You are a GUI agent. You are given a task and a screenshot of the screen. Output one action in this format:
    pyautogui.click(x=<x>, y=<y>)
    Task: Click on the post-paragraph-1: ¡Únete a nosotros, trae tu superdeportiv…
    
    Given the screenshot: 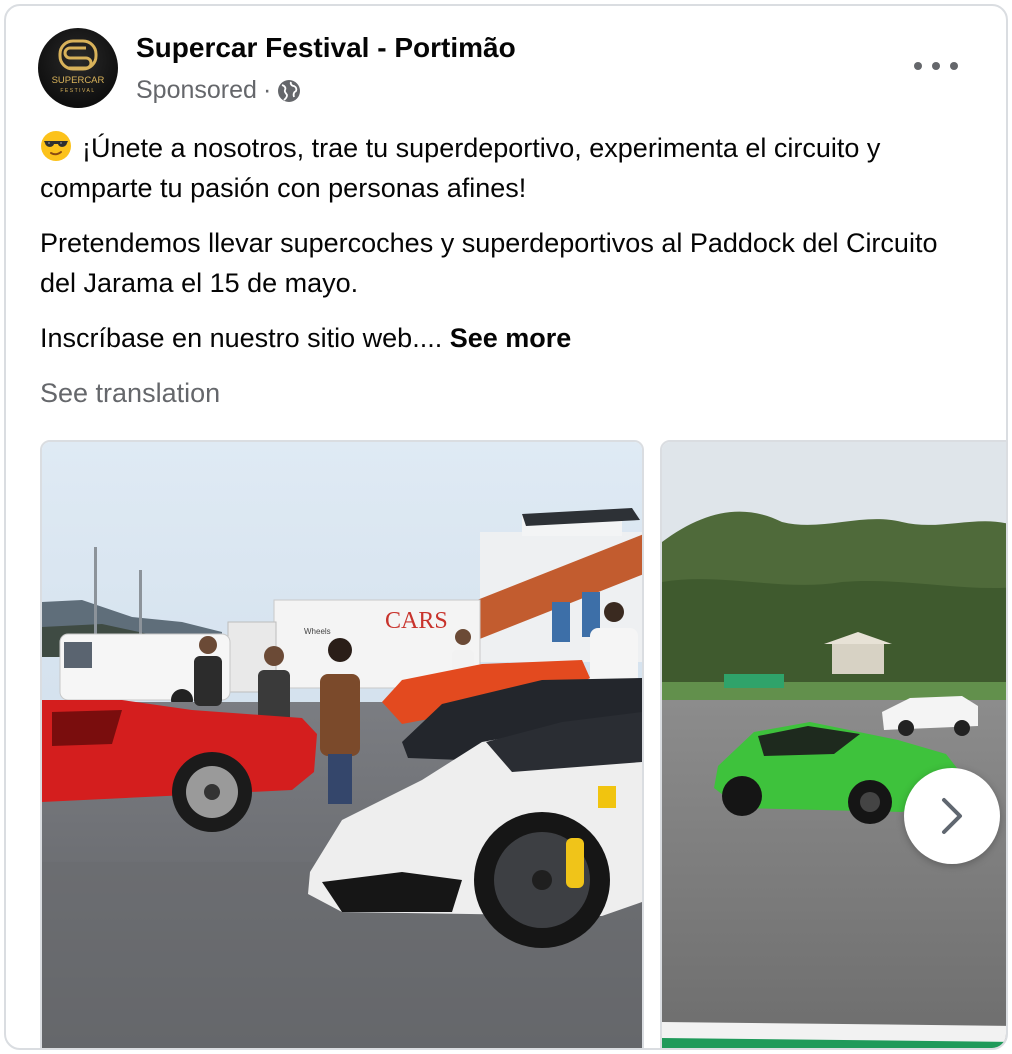 What is the action you would take?
    pyautogui.click(x=510, y=168)
    